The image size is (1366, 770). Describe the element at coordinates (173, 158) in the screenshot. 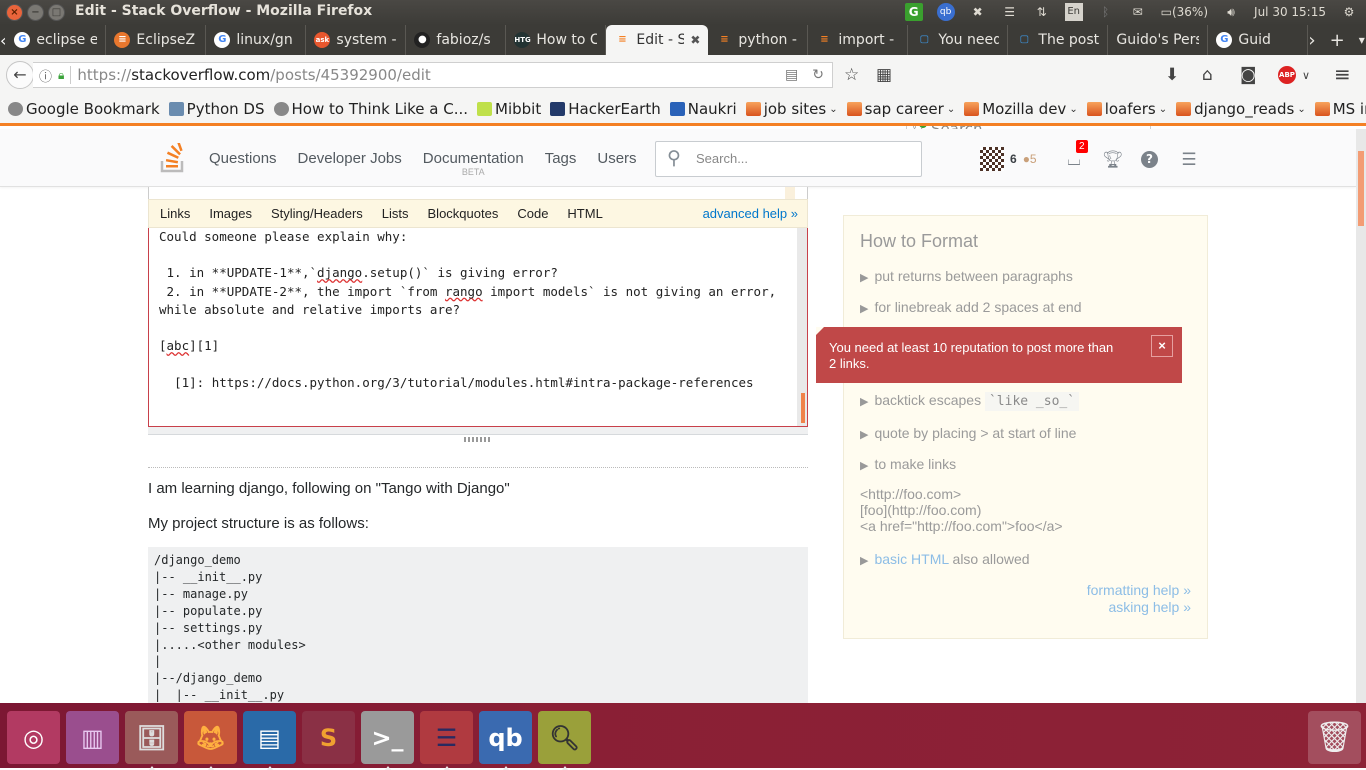

I see `stack-overflow-logo` at that location.